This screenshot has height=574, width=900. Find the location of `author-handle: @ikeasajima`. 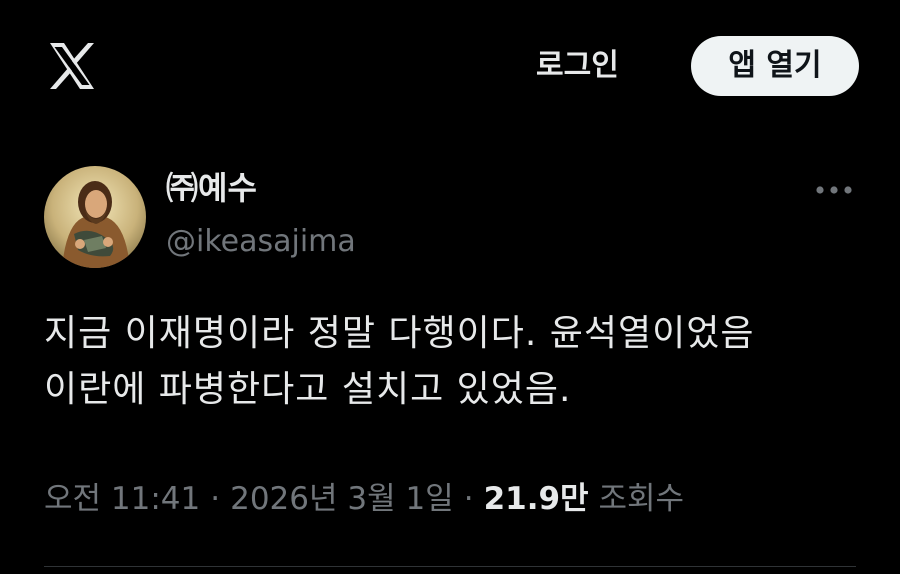

author-handle: @ikeasajima is located at coordinates (261, 242).